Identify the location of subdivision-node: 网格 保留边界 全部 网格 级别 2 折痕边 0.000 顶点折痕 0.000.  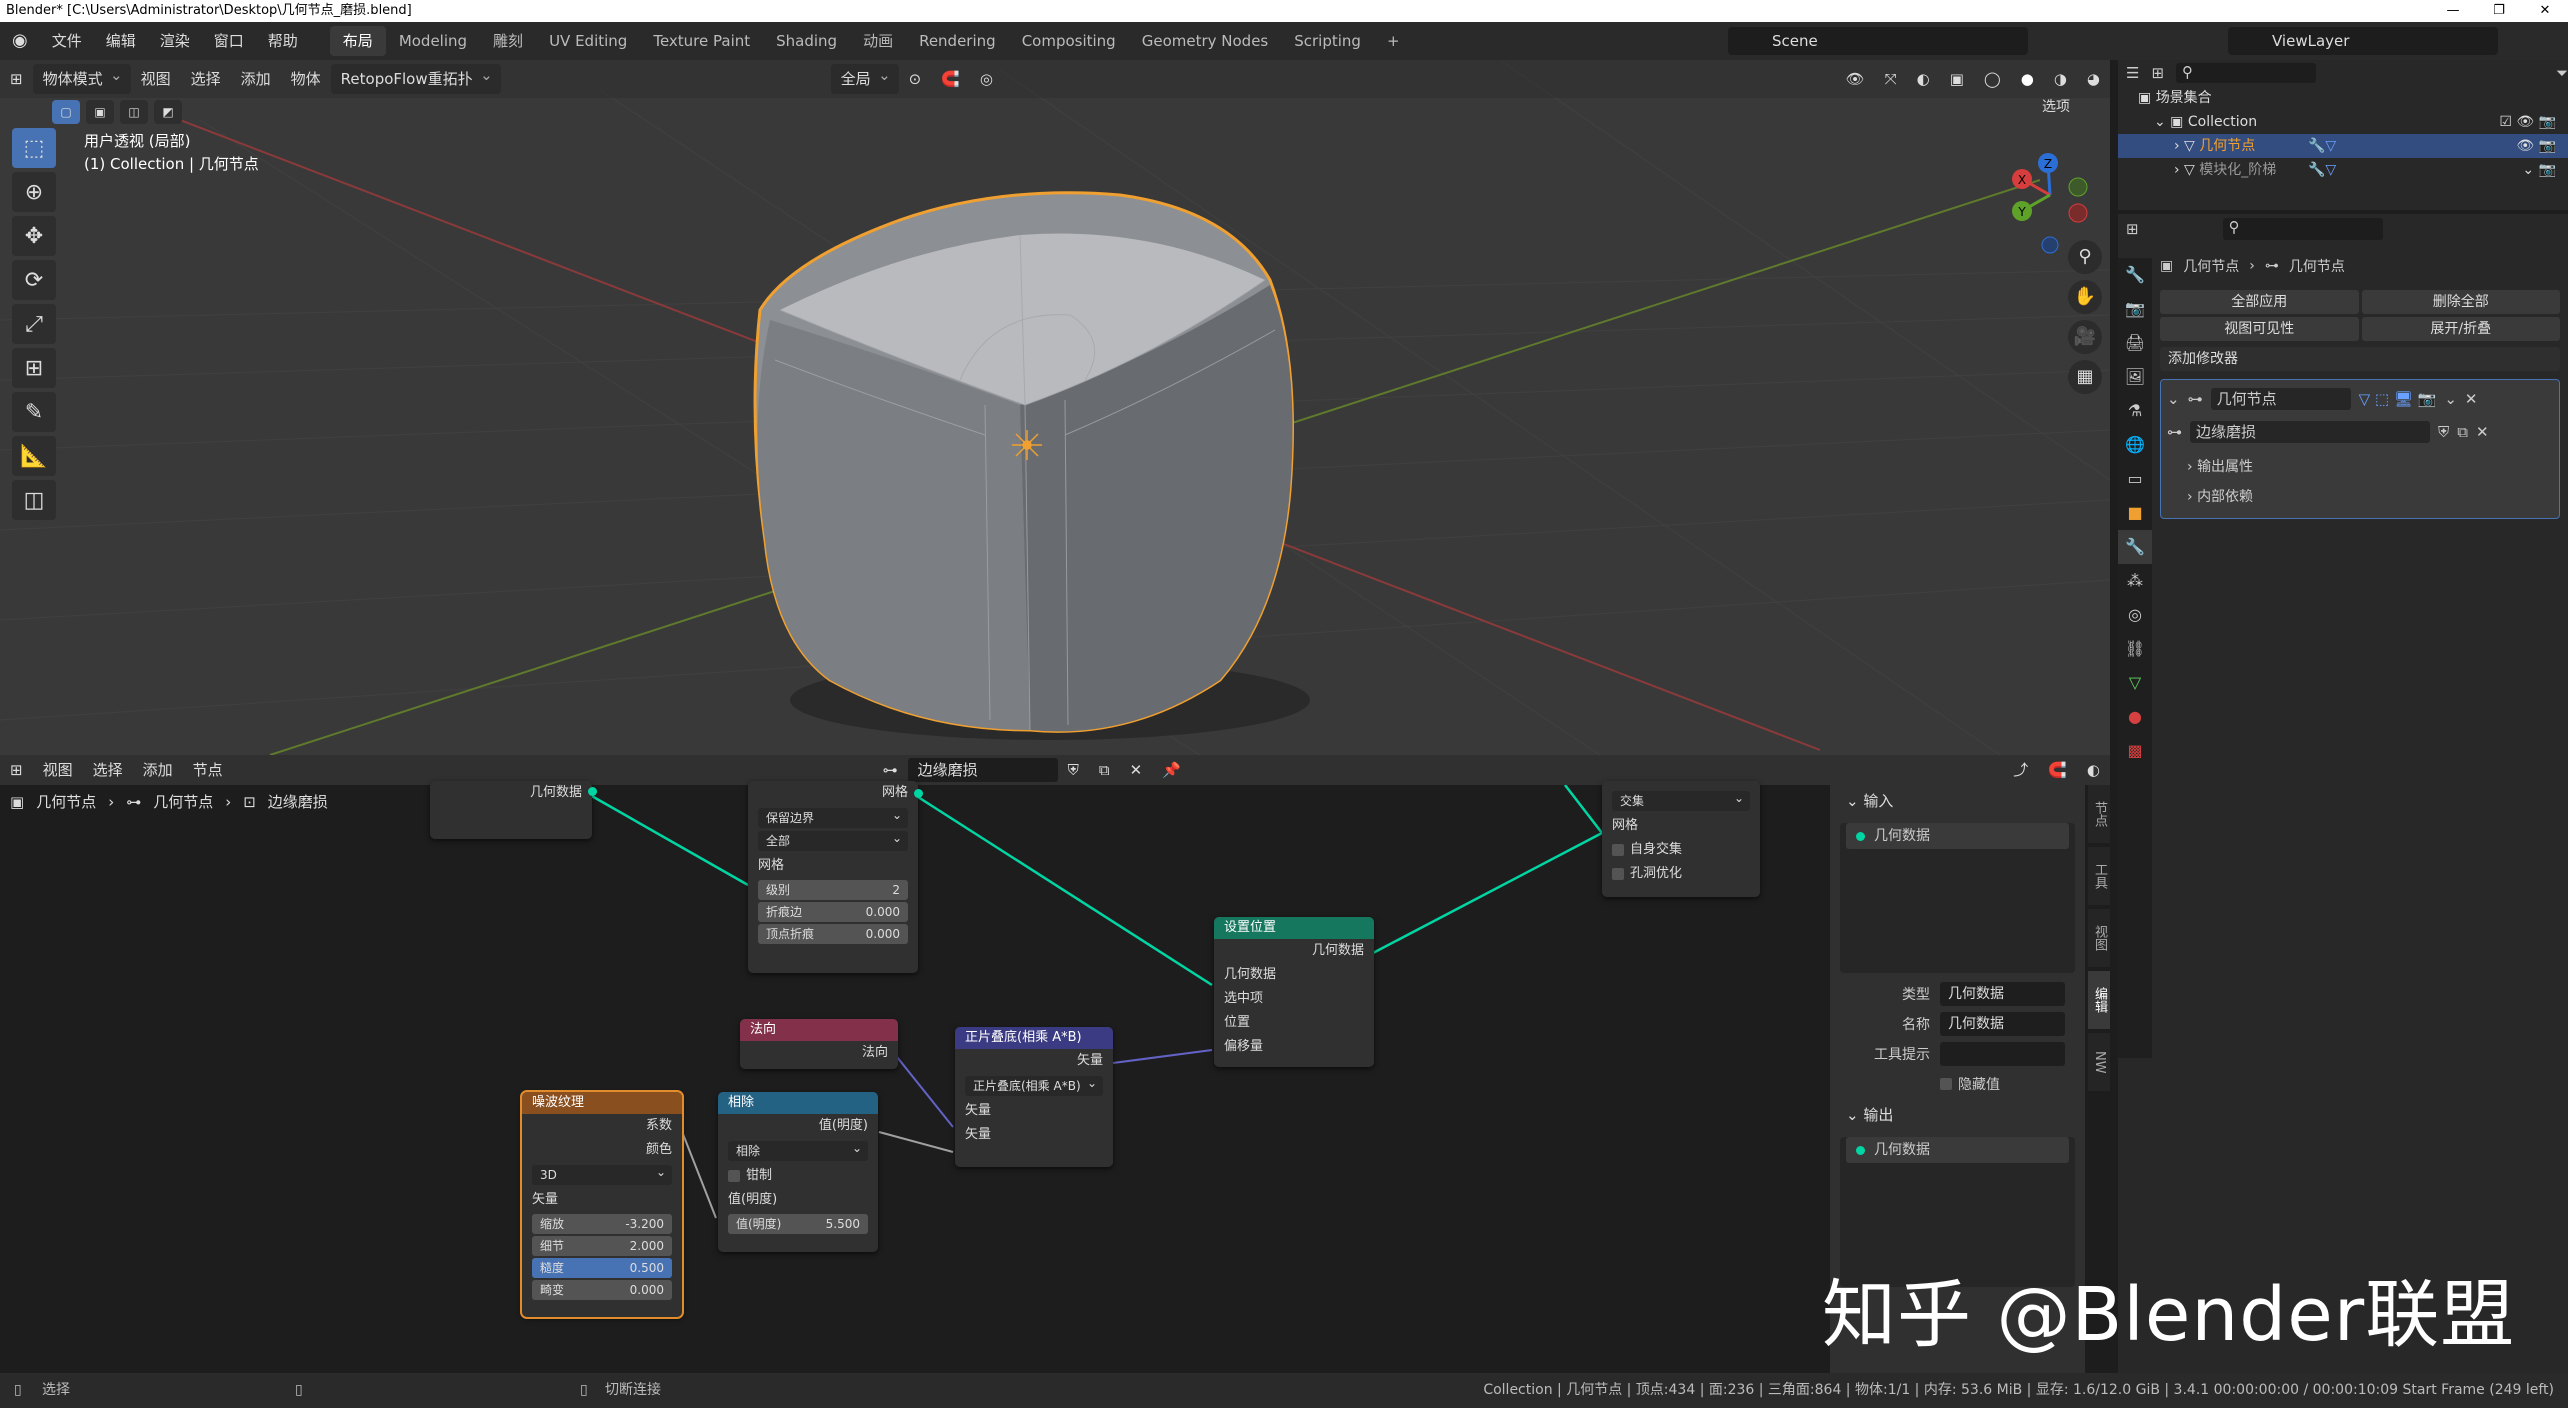
(835, 877).